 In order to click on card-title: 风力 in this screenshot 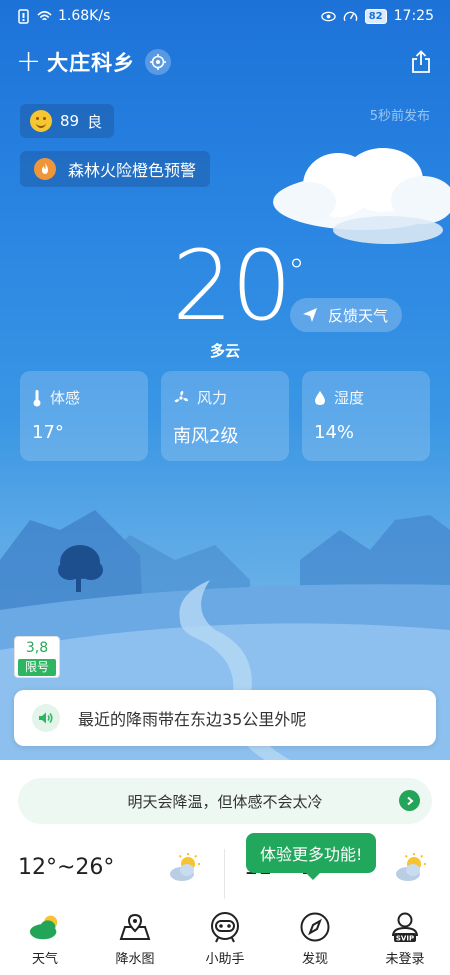, I will do `click(212, 398)`.